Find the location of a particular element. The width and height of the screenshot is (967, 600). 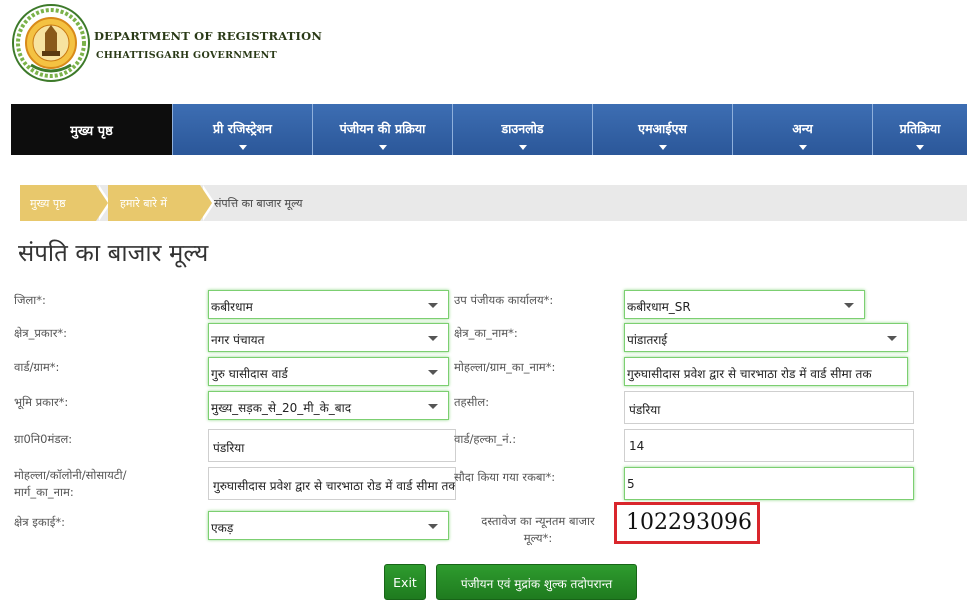

unit-value: एकड़ is located at coordinates (222, 528).